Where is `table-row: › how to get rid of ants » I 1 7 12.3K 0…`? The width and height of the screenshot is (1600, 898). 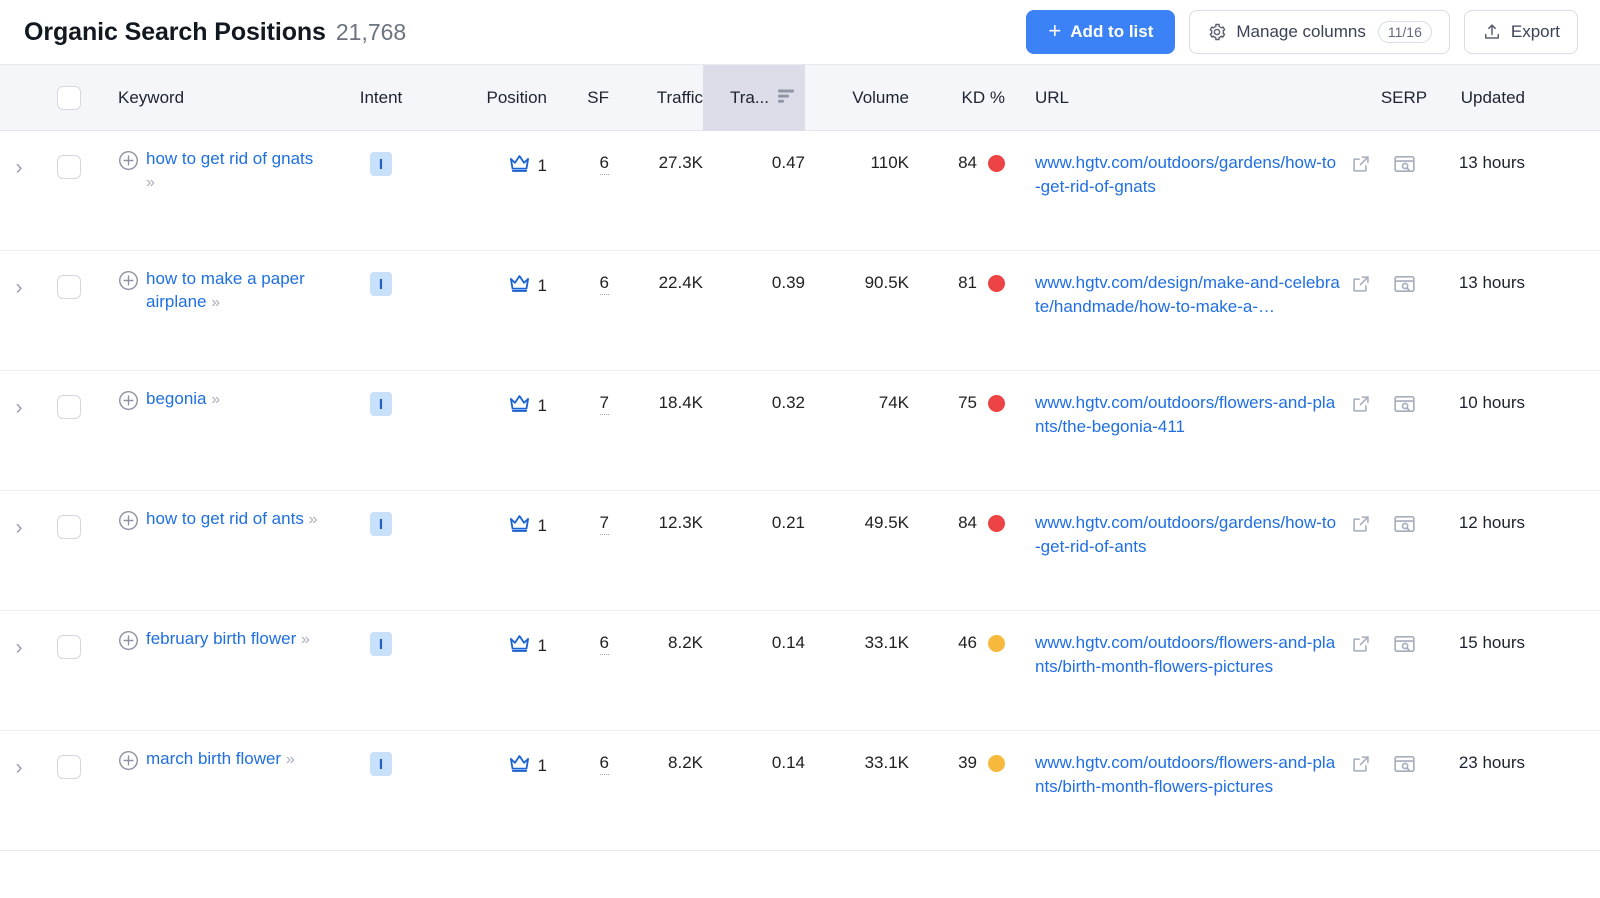
table-row: › how to get rid of ants » I 1 7 12.3K 0… is located at coordinates (800, 551).